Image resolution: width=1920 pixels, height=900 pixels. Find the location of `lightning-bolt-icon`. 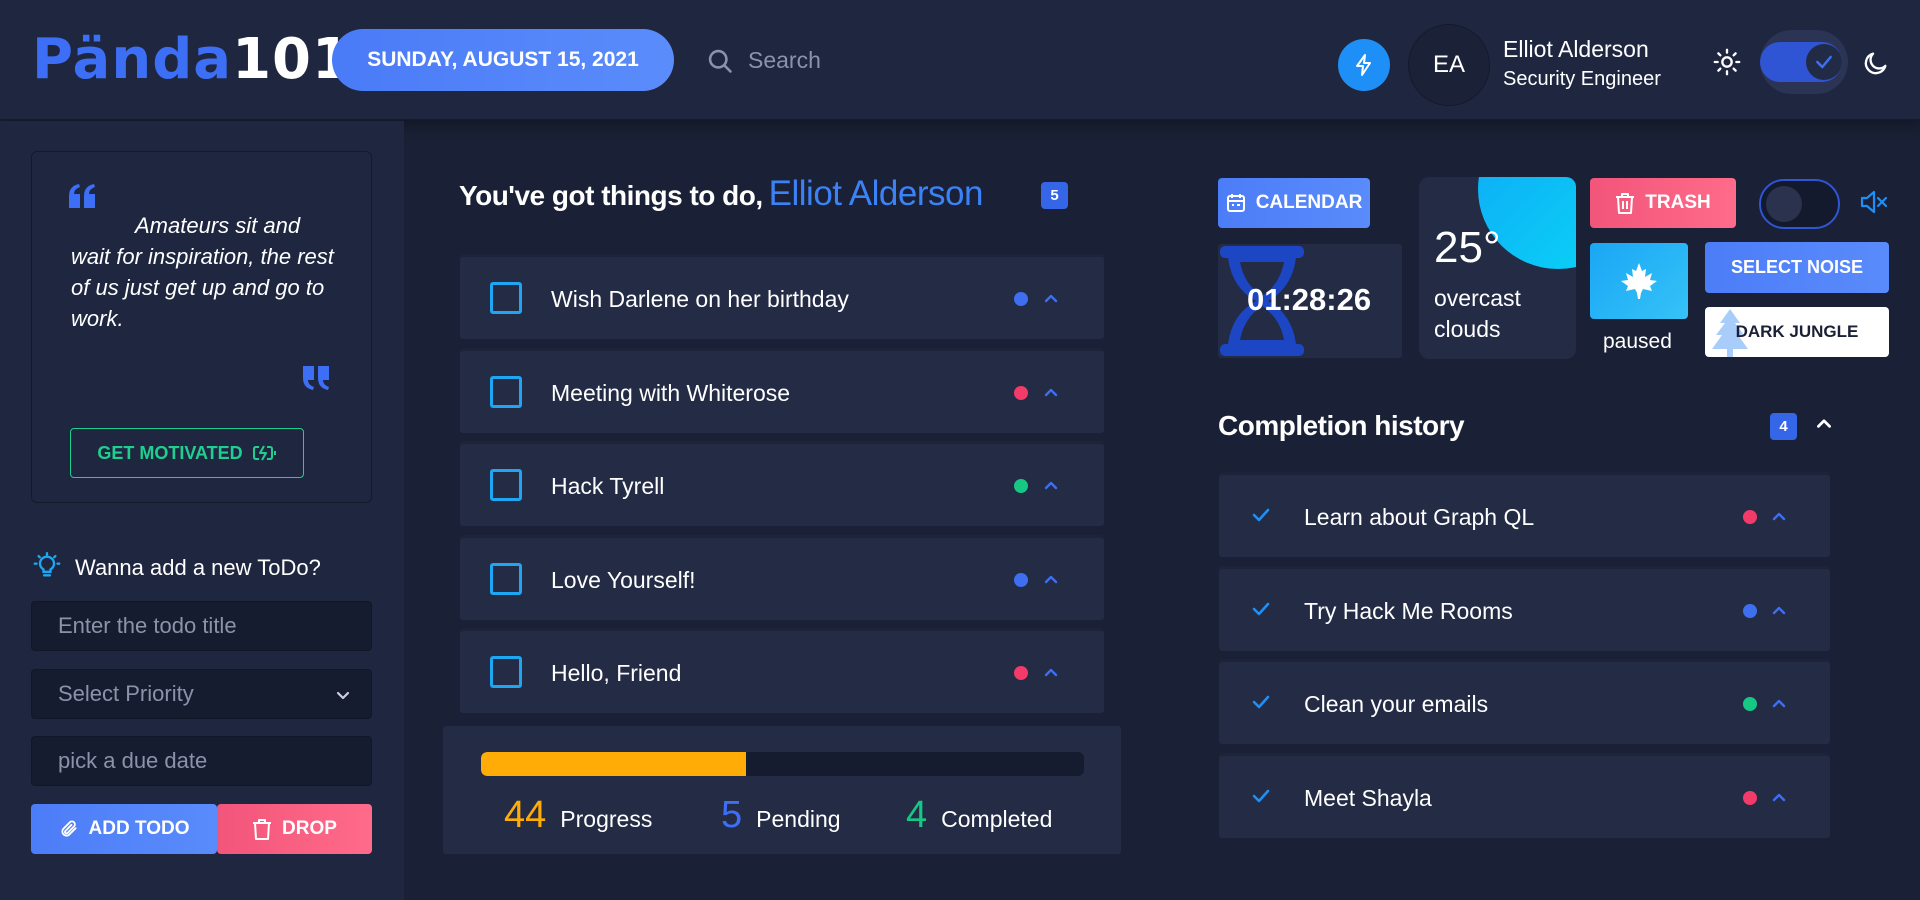

lightning-bolt-icon is located at coordinates (1364, 65).